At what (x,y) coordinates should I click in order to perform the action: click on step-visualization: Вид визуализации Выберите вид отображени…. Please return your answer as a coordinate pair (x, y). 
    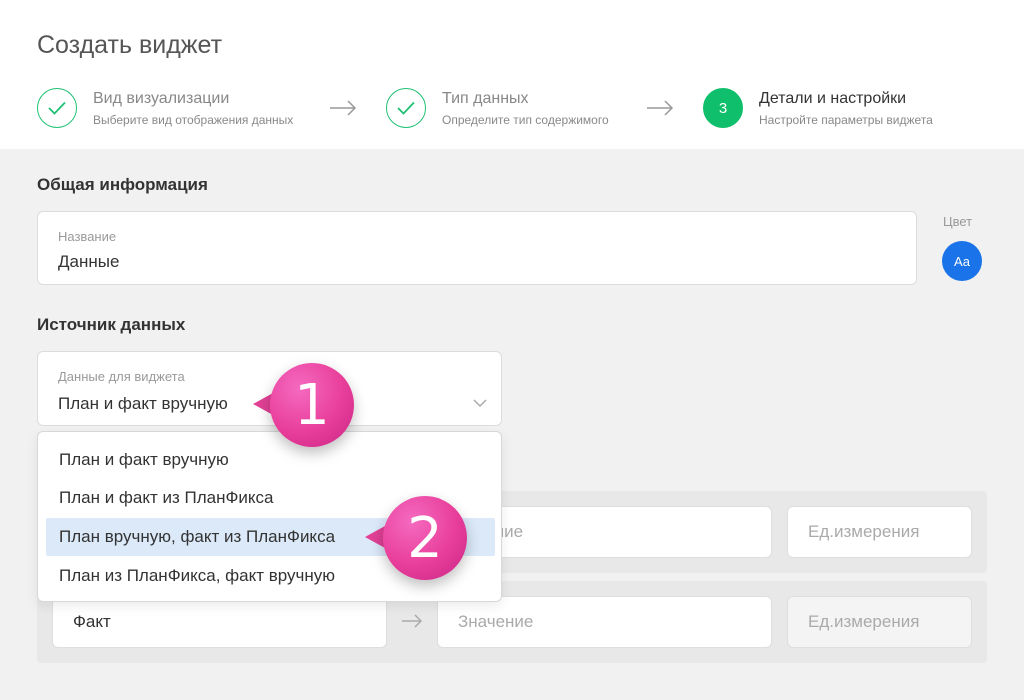
    Looking at the image, I should click on (165, 108).